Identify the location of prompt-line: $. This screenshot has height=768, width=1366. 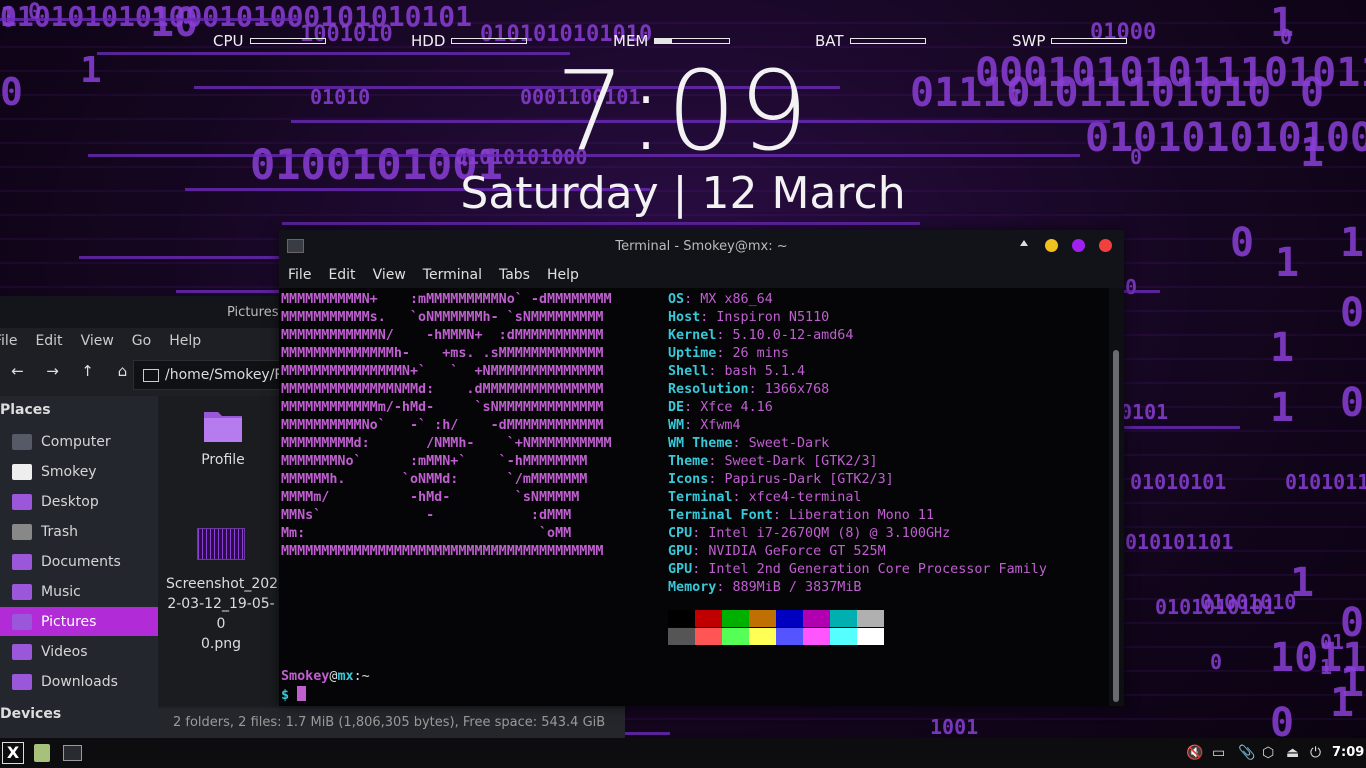
(294, 695).